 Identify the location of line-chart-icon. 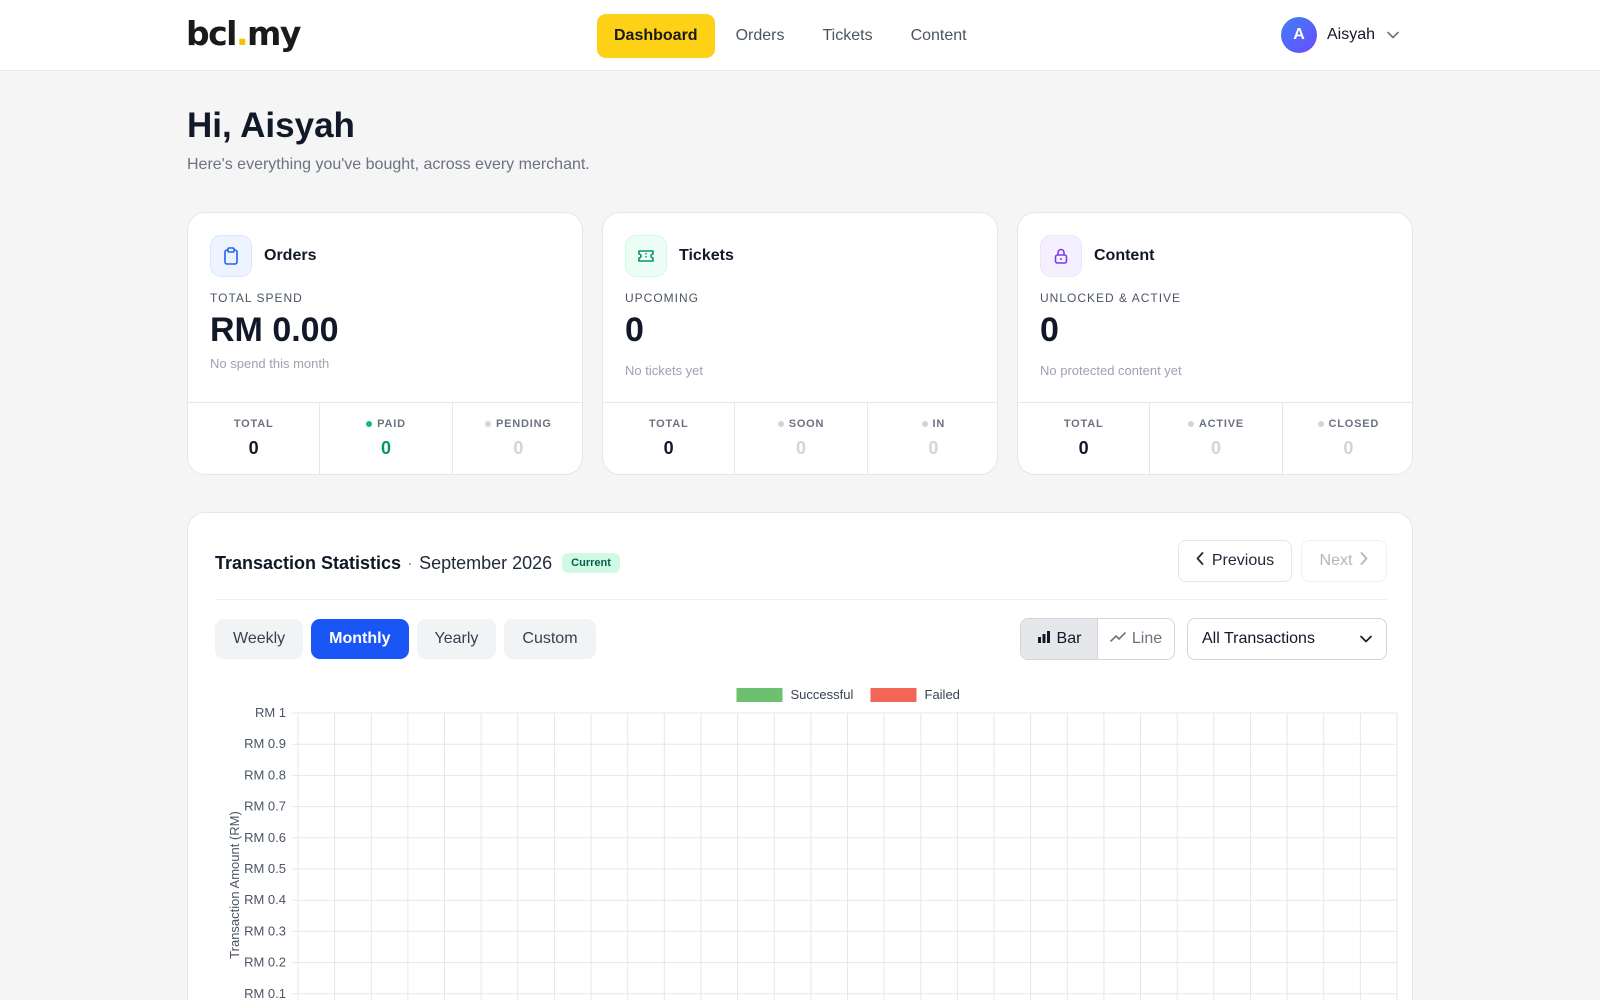
(1121, 639).